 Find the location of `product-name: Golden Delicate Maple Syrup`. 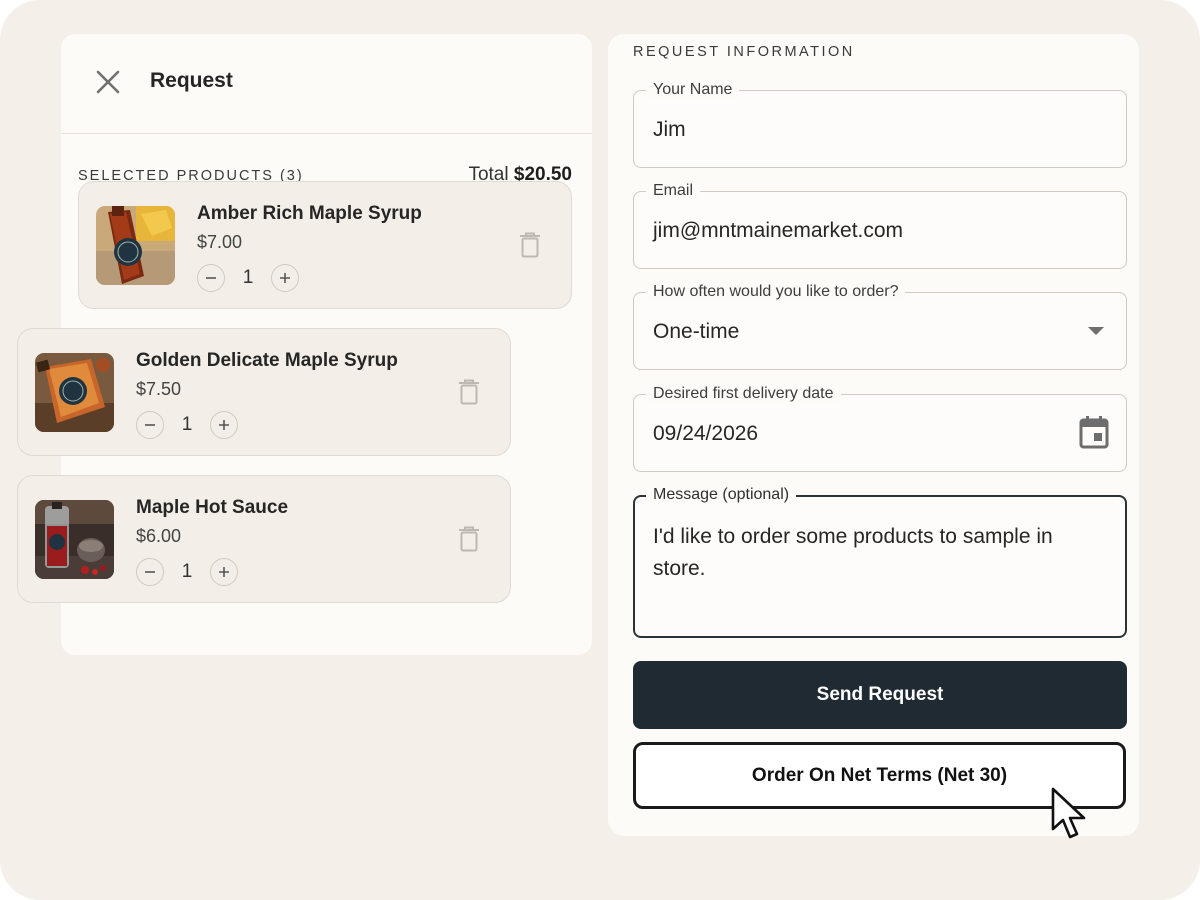

product-name: Golden Delicate Maple Syrup is located at coordinates (267, 360).